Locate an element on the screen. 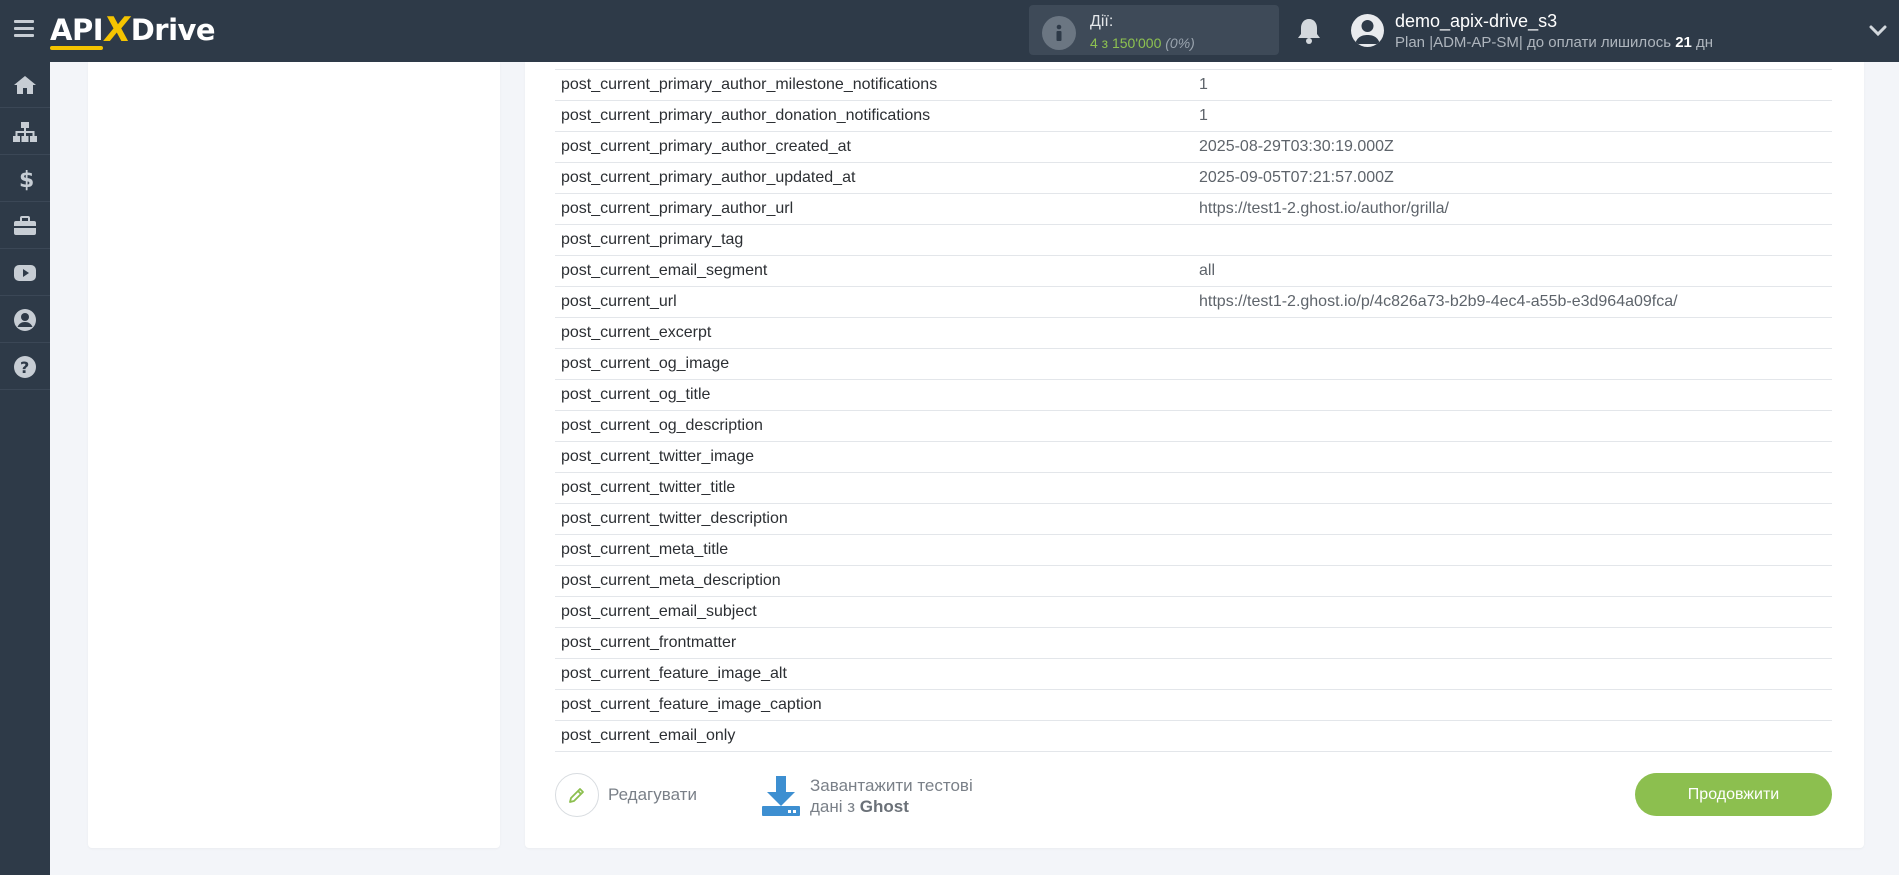 The image size is (1899, 875). table-row: post_current_frontmatter is located at coordinates (1193, 643).